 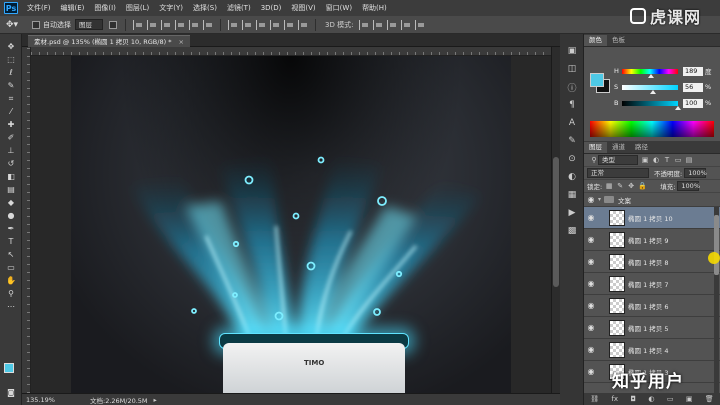 What do you see at coordinates (392, 24) in the screenshot?
I see `3d-drag-icon` at bounding box center [392, 24].